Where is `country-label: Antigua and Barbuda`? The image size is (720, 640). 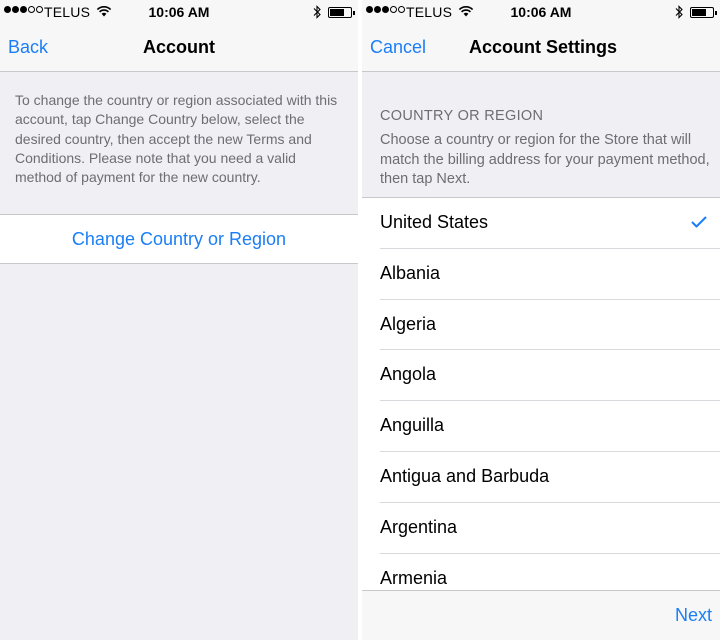 country-label: Antigua and Barbuda is located at coordinates (465, 475).